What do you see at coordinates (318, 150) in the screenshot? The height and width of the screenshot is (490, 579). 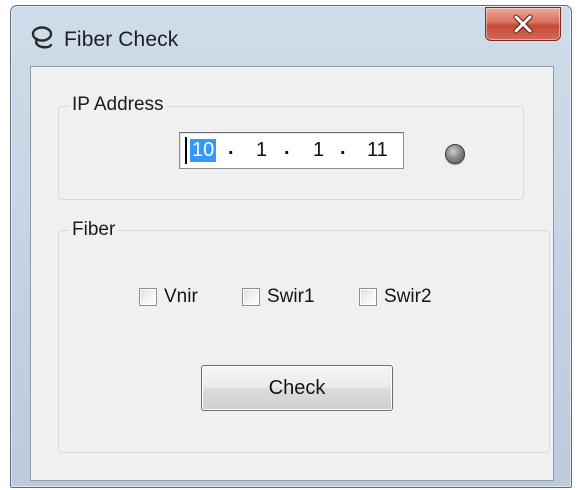 I see `ip-octet-3: 1` at bounding box center [318, 150].